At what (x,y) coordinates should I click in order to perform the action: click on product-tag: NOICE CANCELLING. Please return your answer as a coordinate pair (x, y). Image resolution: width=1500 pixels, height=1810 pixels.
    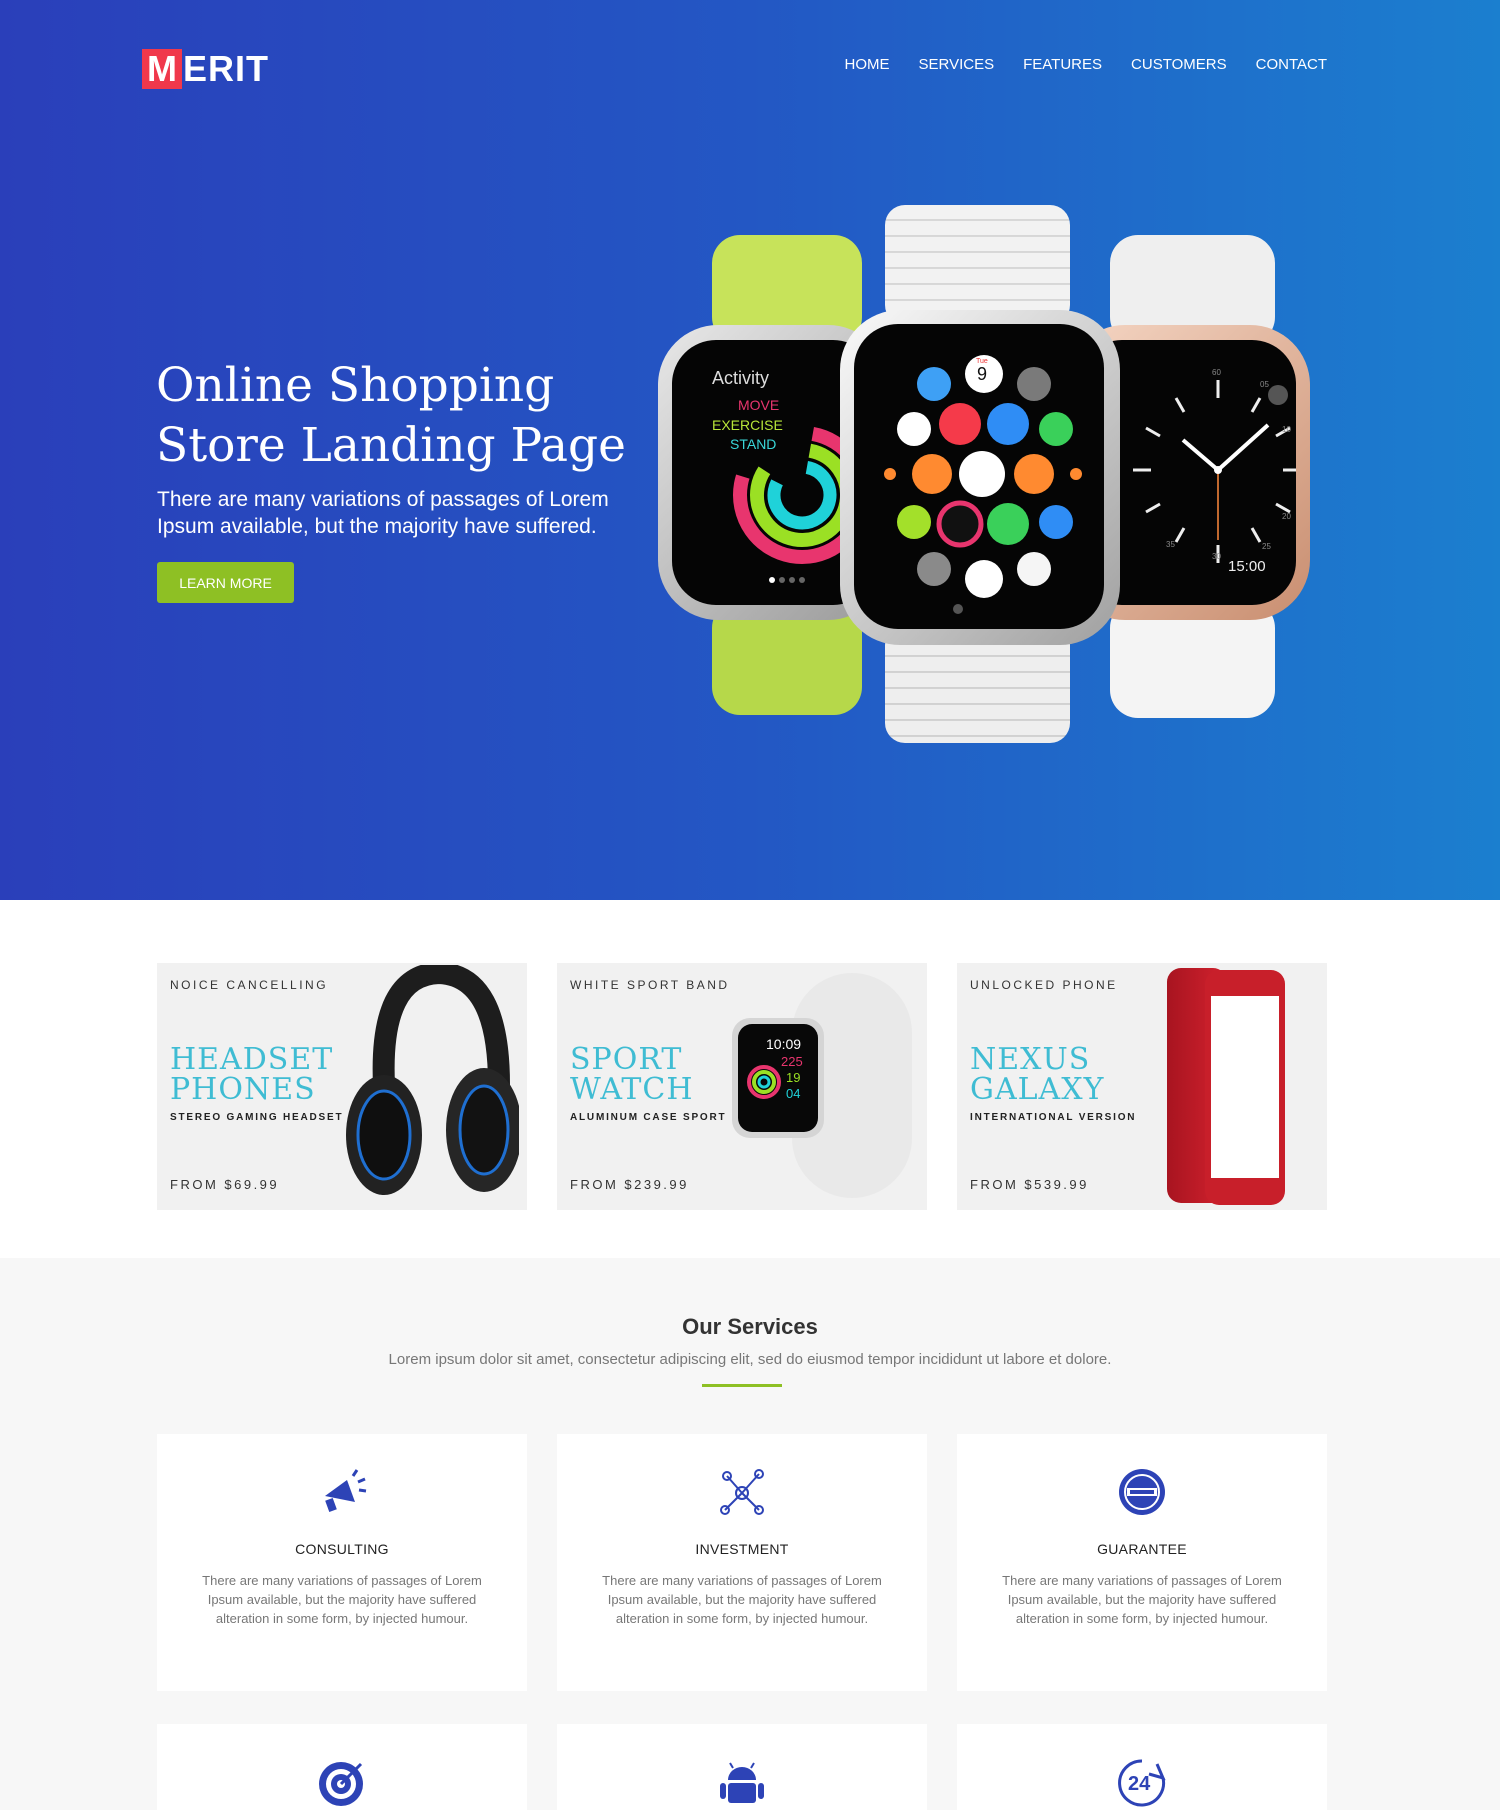
    Looking at the image, I should click on (249, 985).